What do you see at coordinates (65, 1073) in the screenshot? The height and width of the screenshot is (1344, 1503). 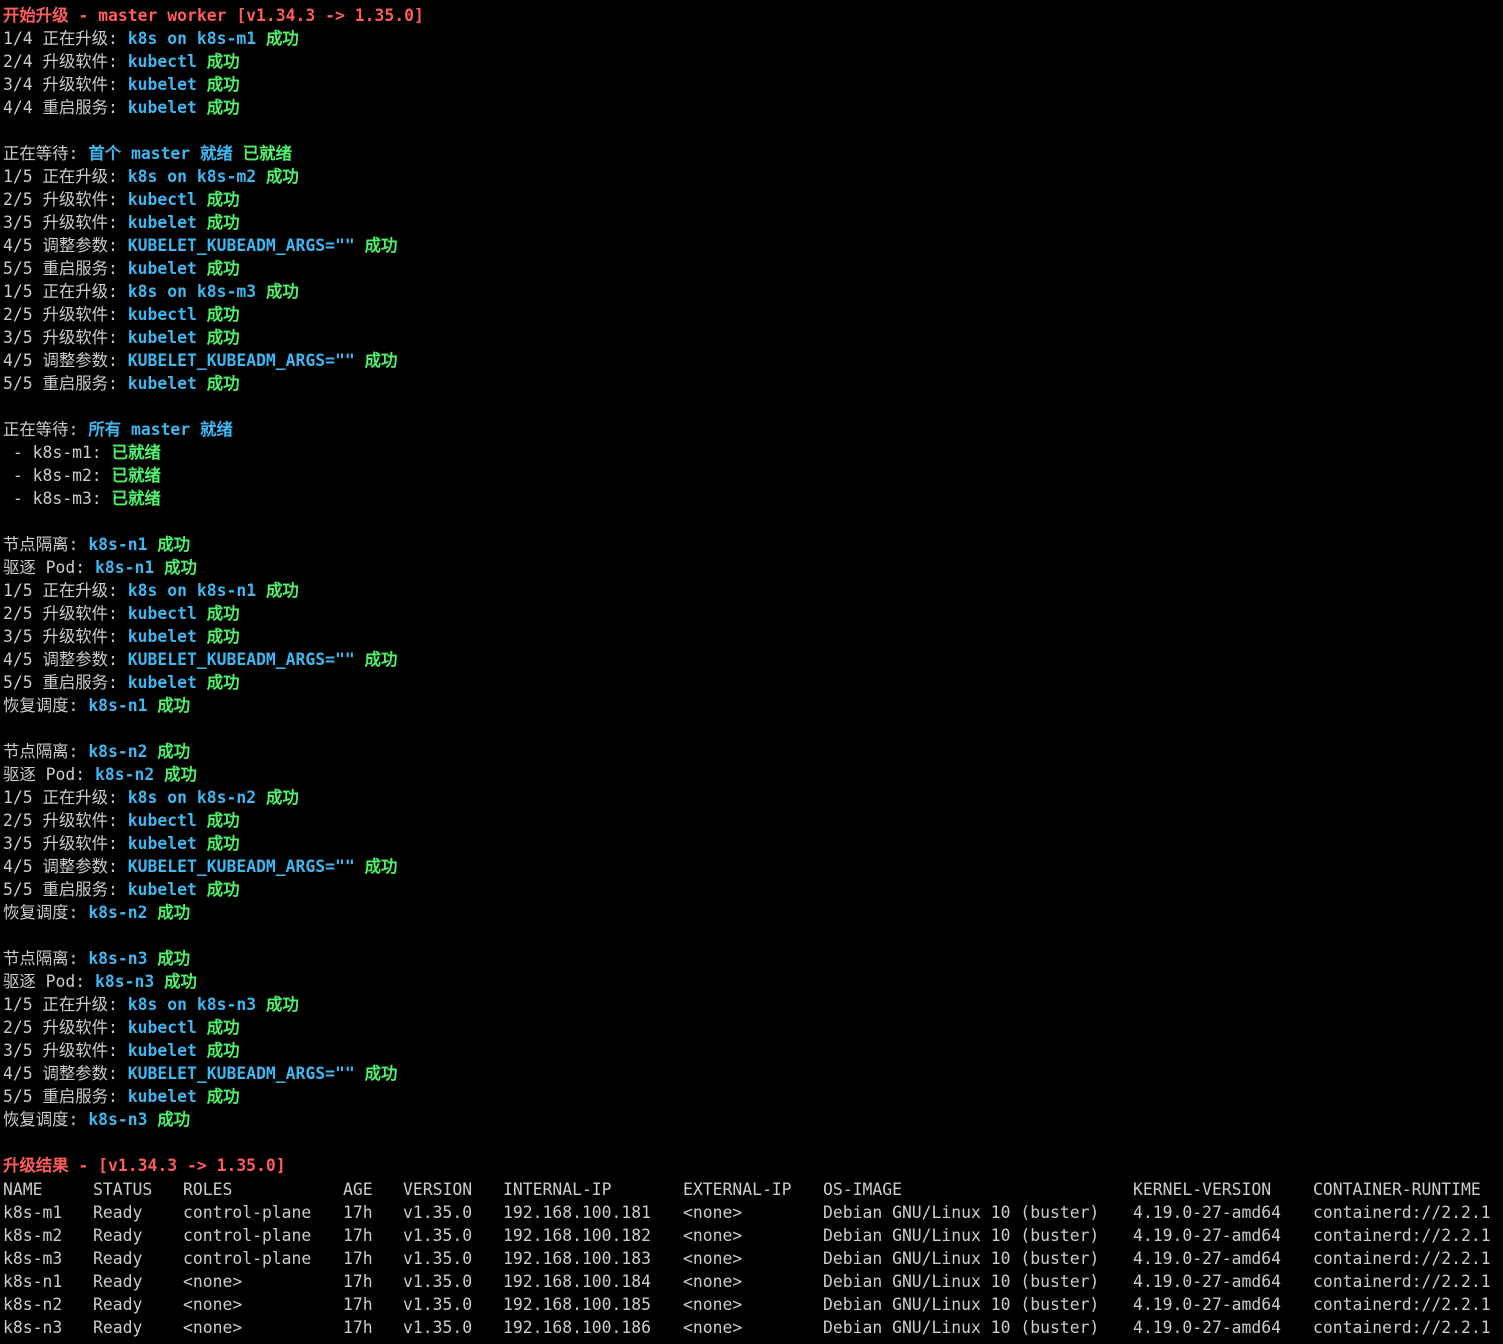 I see `log-segment: 4/5 调整参数:` at bounding box center [65, 1073].